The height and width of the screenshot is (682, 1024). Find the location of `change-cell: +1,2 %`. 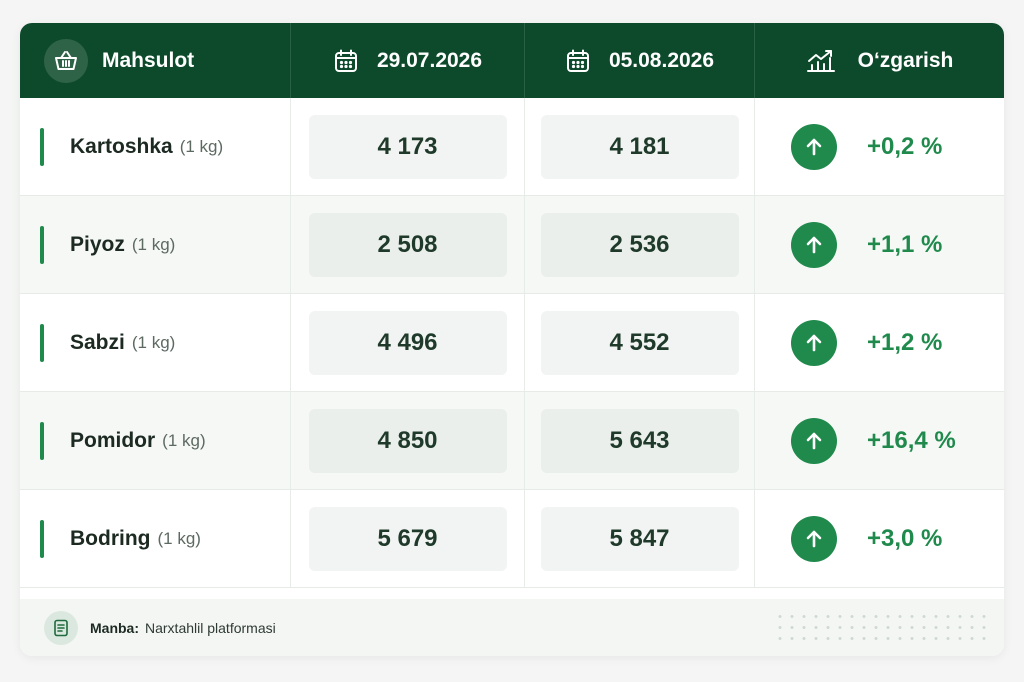

change-cell: +1,2 % is located at coordinates (879, 342).